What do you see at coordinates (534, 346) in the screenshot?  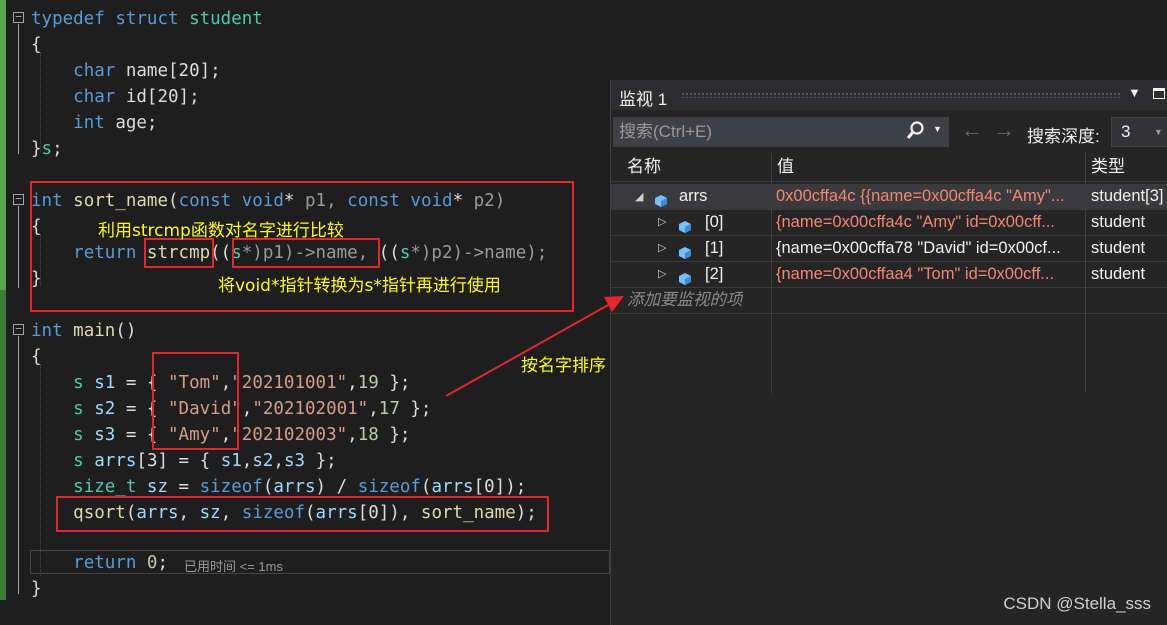 I see `annotation-arrow` at bounding box center [534, 346].